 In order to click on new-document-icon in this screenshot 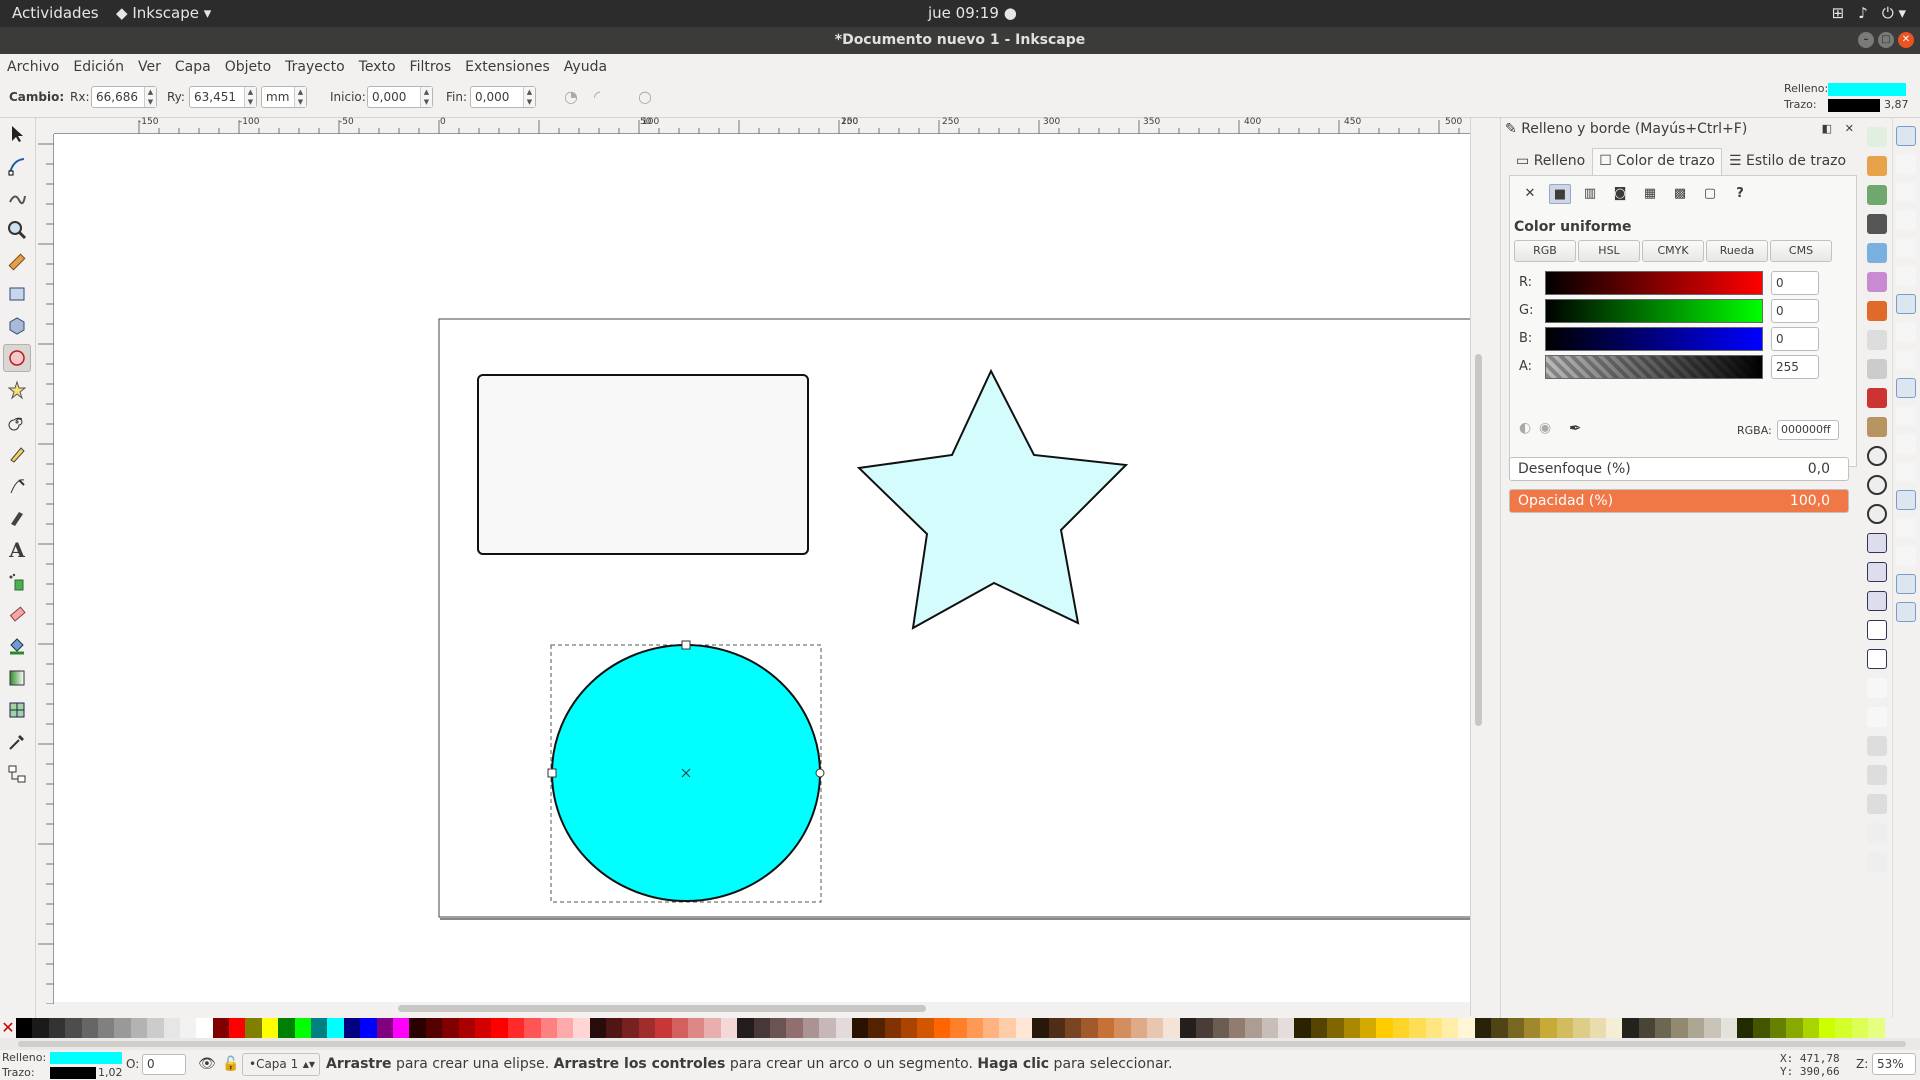, I will do `click(1877, 137)`.